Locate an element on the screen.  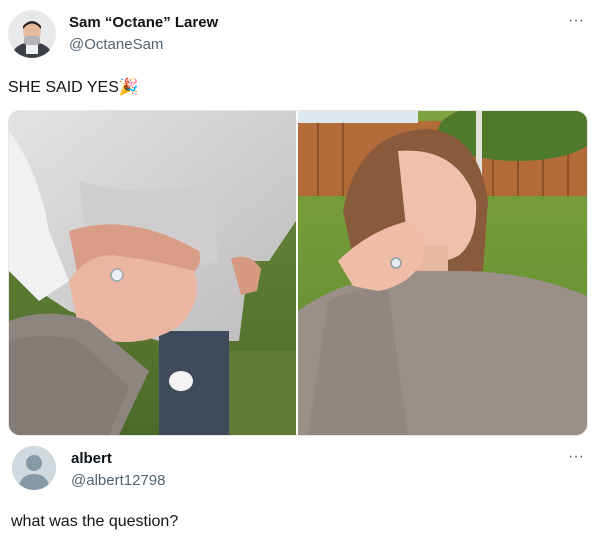
tweet-text: SHE SAID YES🎉 is located at coordinates (73, 87).